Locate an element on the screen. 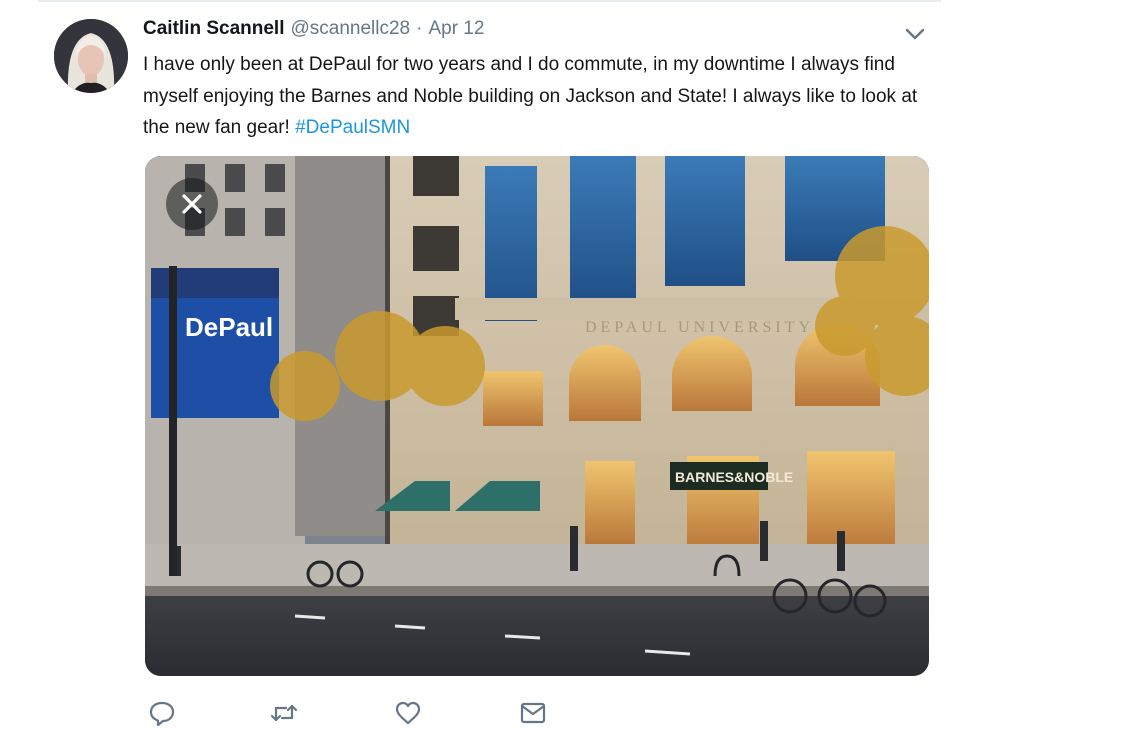  close-button is located at coordinates (192, 204).